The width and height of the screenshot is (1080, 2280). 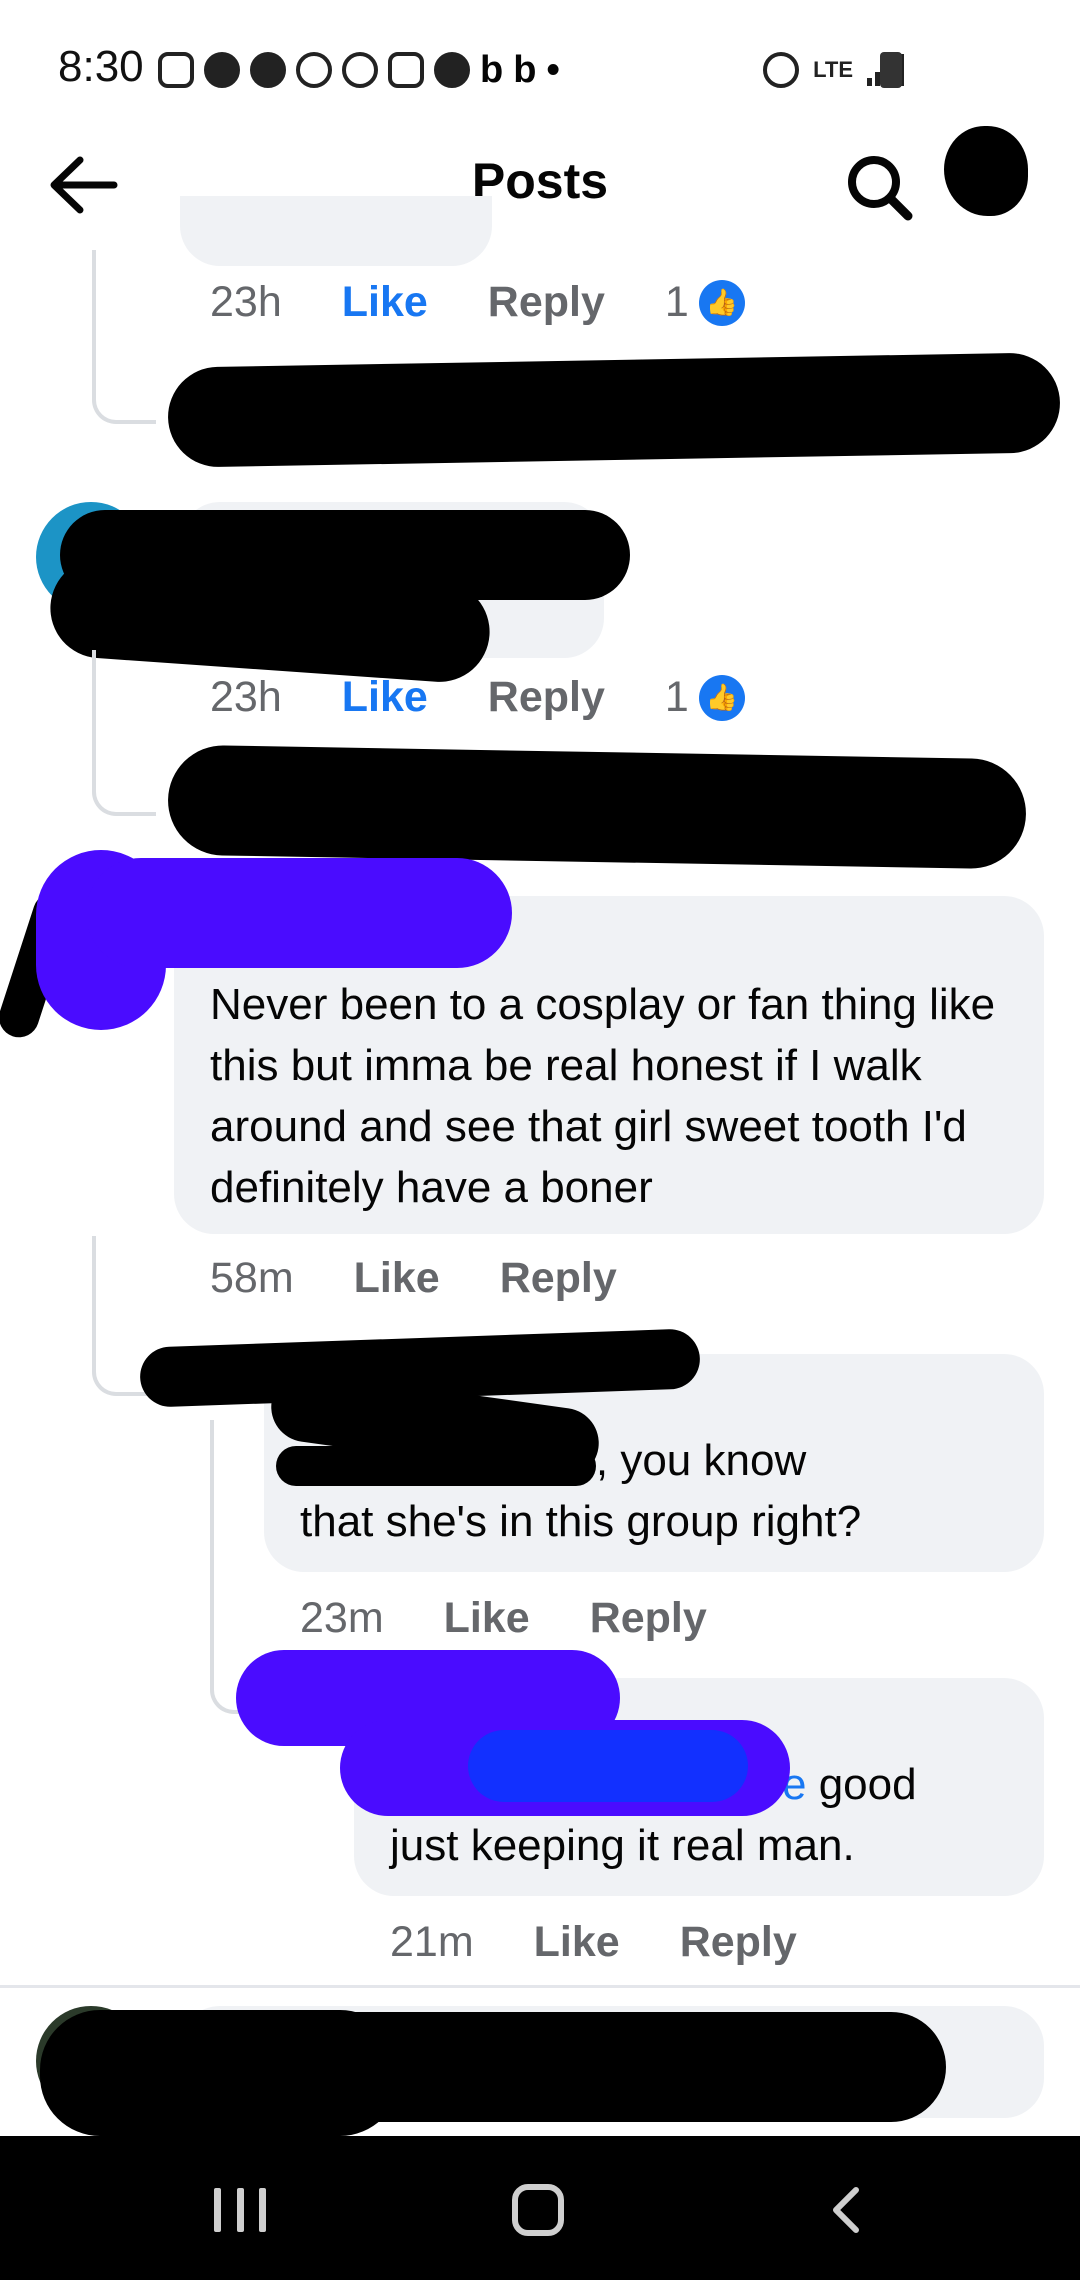 I want to click on divider, so click(x=540, y=1986).